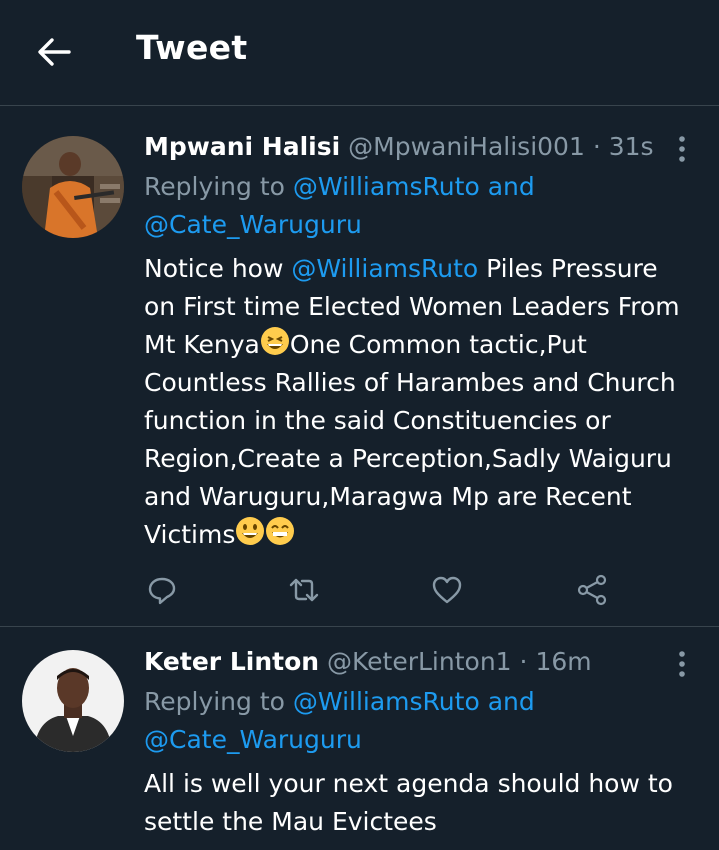  Describe the element at coordinates (377, 420) in the screenshot. I see `tweet-text-segment: function in the said Constituencies or` at that location.